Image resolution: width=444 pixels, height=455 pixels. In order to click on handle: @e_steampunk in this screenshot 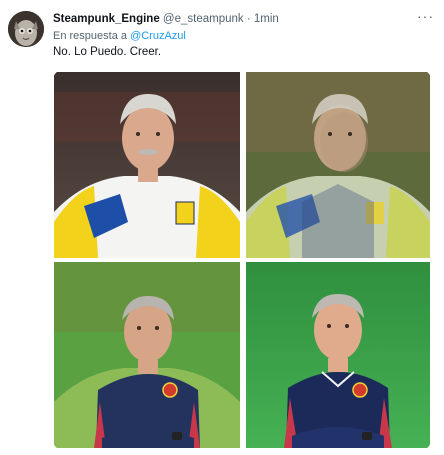, I will do `click(203, 19)`.